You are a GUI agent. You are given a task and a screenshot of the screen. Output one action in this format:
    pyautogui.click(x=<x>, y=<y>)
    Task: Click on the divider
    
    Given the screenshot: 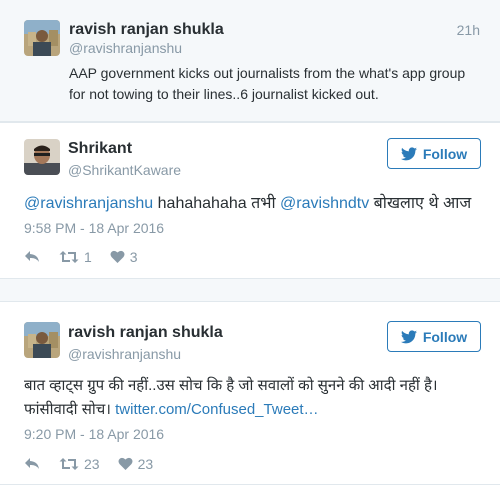 What is the action you would take?
    pyautogui.click(x=250, y=290)
    